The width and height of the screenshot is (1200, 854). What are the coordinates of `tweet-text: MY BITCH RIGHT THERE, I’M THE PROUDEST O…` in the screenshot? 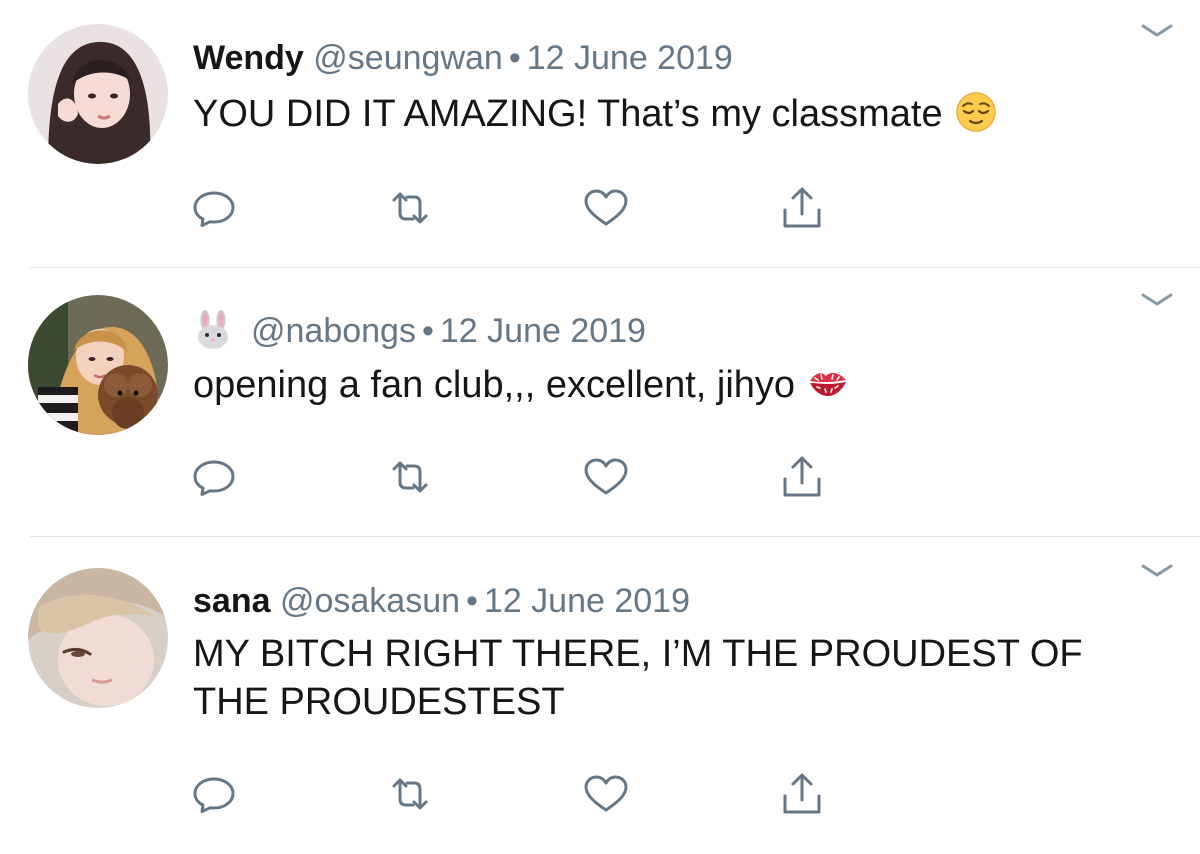 It's located at (673, 678).